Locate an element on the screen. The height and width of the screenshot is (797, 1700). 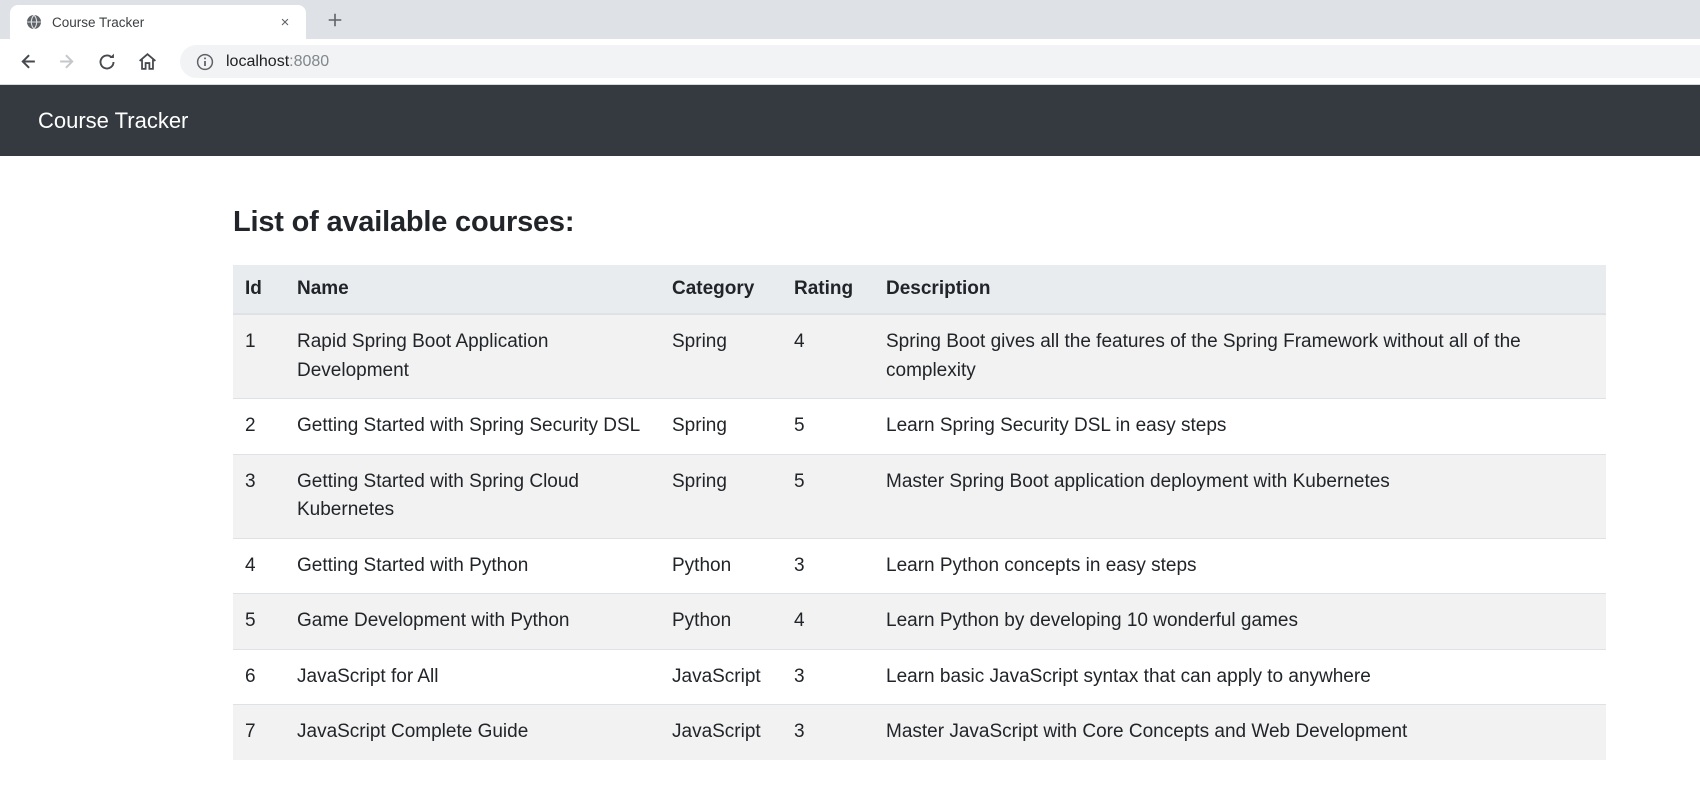
cell-id: 6 is located at coordinates (259, 676).